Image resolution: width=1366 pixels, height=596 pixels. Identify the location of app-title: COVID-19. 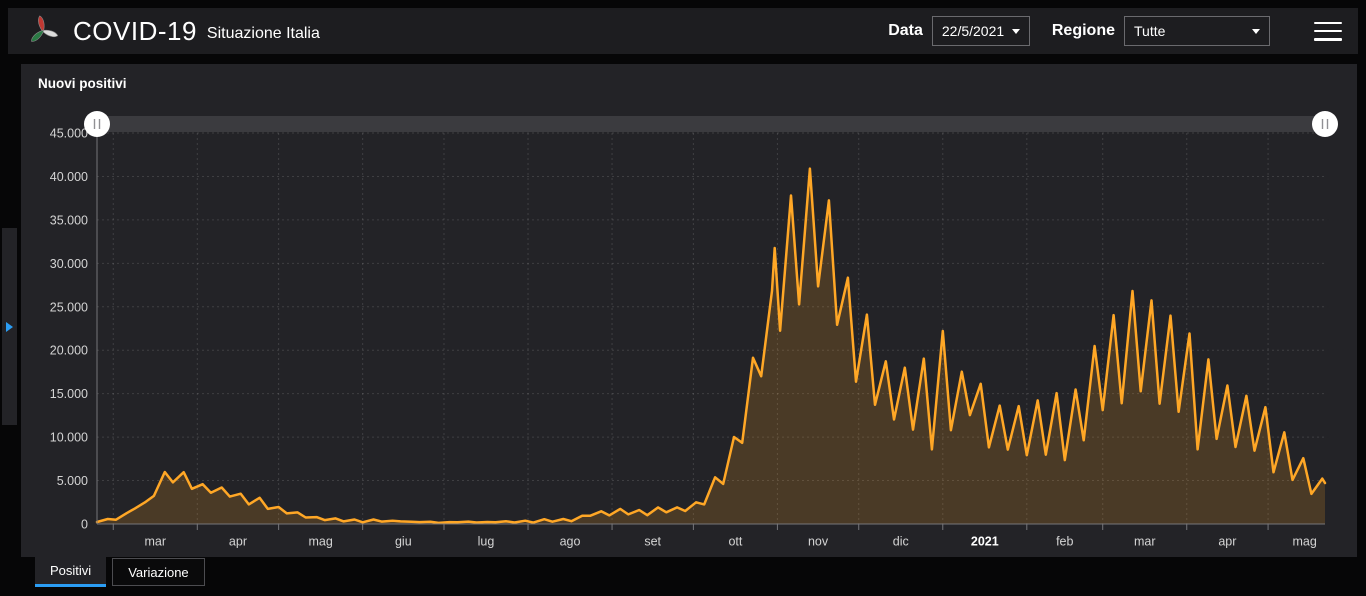
(135, 30).